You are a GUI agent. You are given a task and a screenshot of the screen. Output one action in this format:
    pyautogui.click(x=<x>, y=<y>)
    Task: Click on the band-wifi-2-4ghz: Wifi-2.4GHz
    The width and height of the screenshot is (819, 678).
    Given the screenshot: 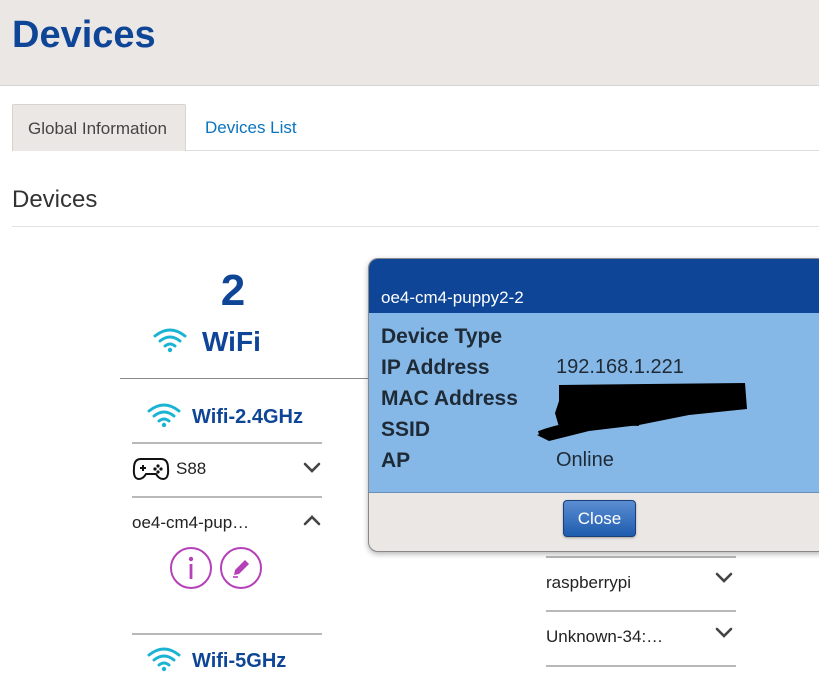 What is the action you would take?
    pyautogui.click(x=224, y=417)
    